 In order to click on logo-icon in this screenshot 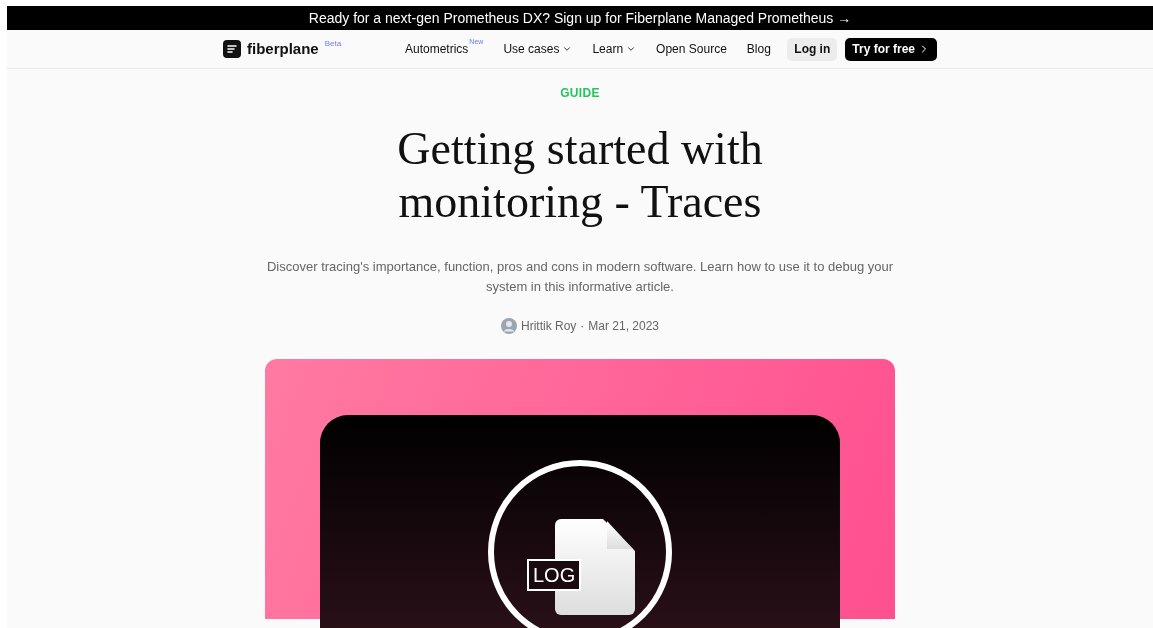, I will do `click(232, 49)`.